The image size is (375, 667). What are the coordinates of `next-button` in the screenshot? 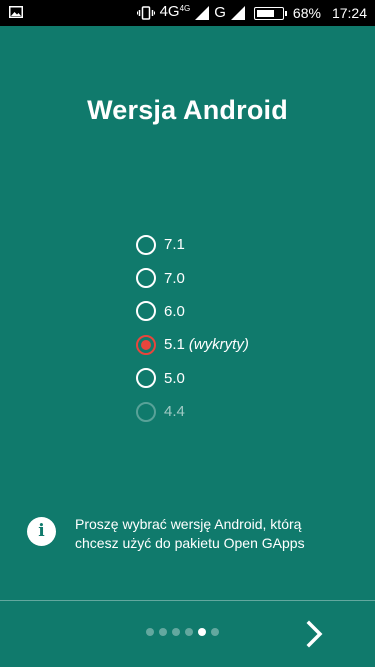 It's located at (315, 634).